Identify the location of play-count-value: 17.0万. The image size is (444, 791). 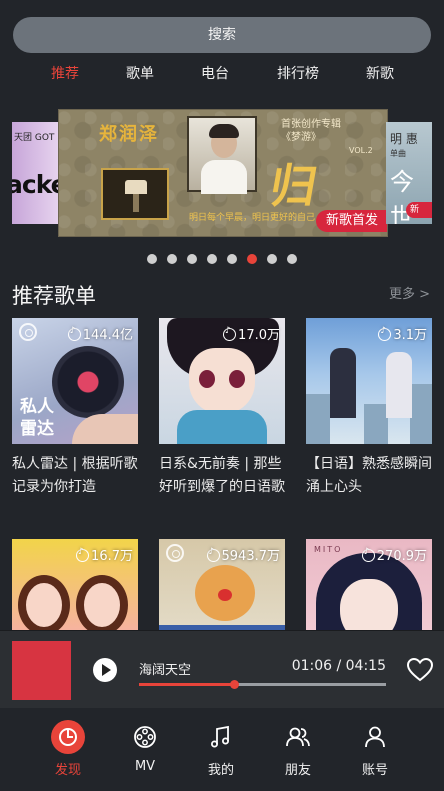
(259, 335).